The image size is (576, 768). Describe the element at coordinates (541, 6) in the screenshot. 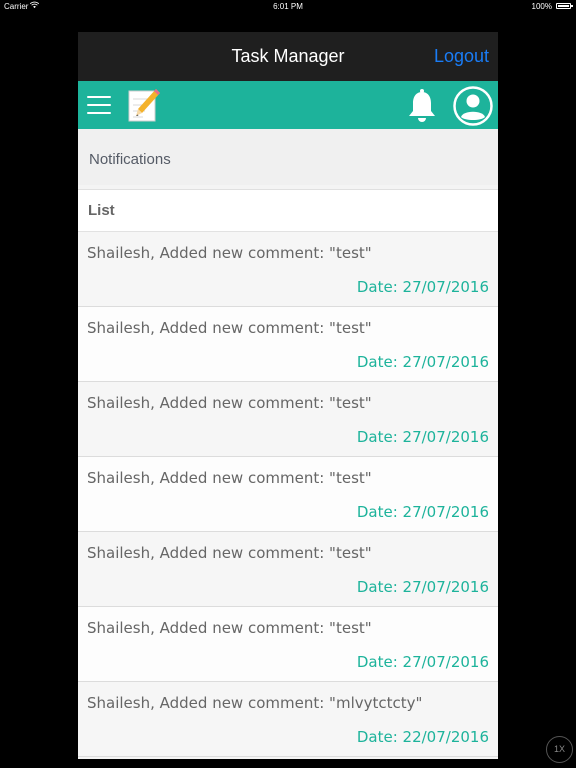

I see `battery-percent: 100%` at that location.